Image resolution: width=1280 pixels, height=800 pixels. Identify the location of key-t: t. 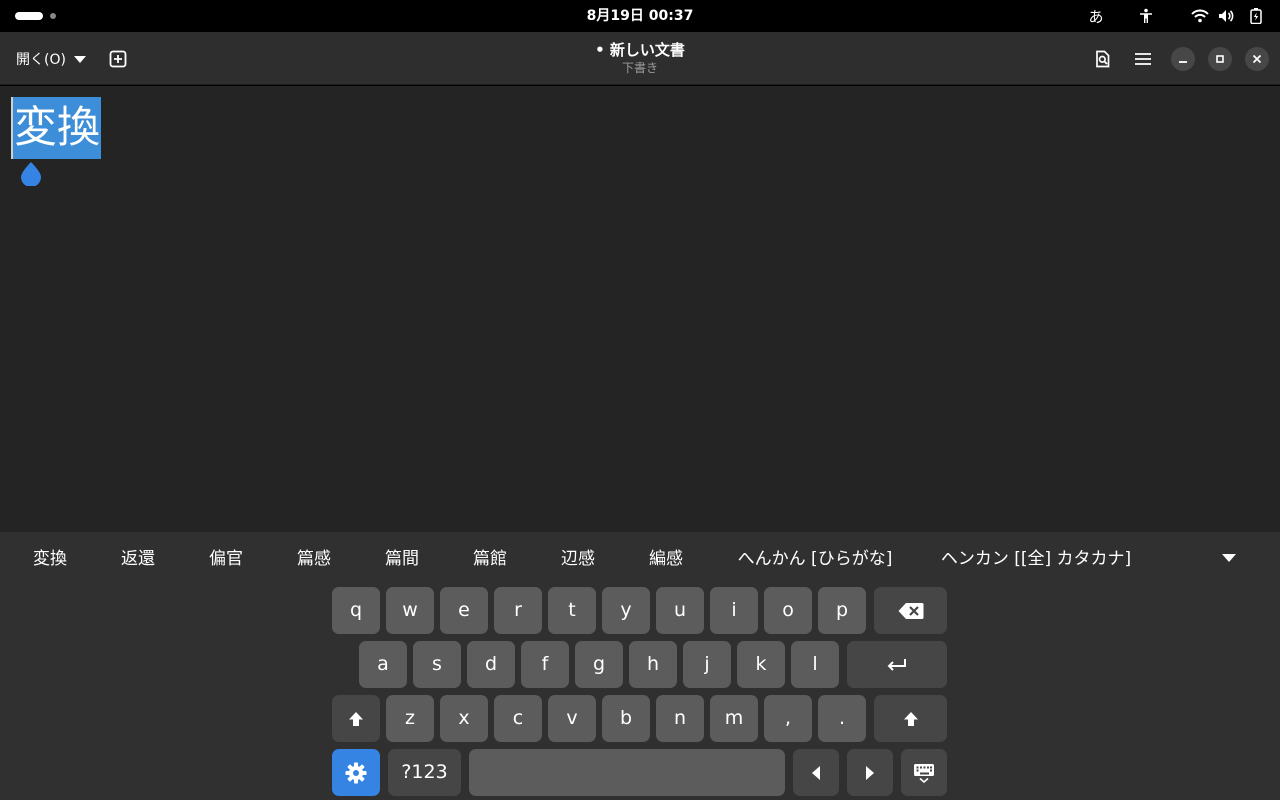
(572, 610).